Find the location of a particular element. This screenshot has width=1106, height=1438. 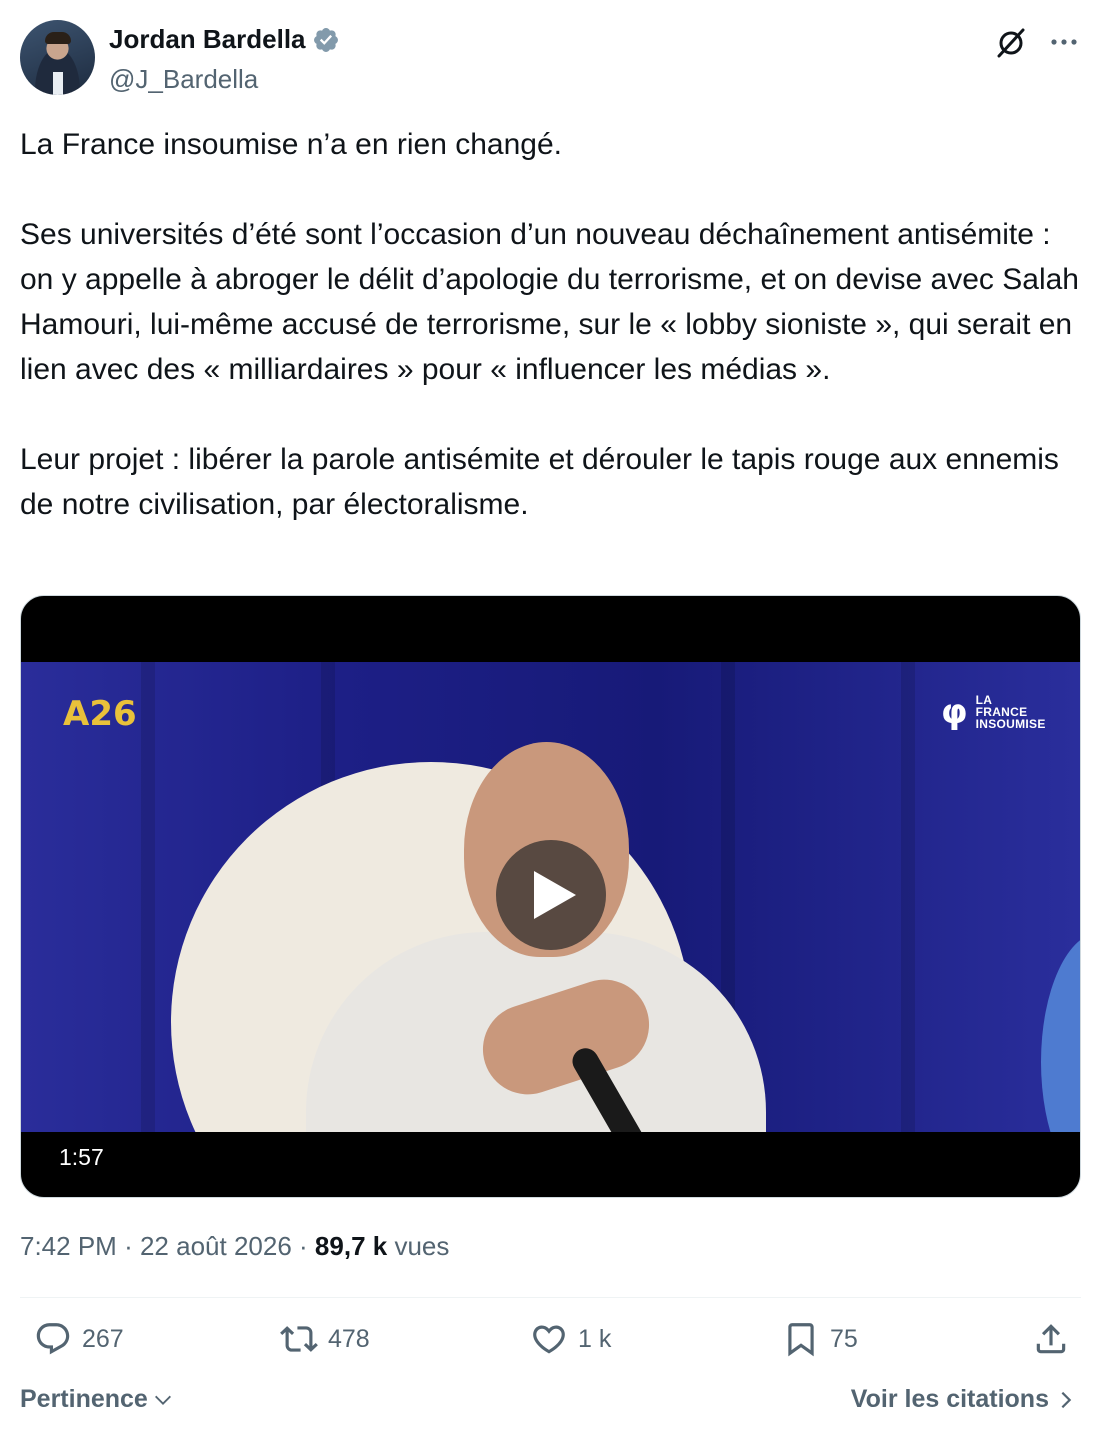

tweet-header: Jordan Bardella @J_Bardella is located at coordinates (553, 60).